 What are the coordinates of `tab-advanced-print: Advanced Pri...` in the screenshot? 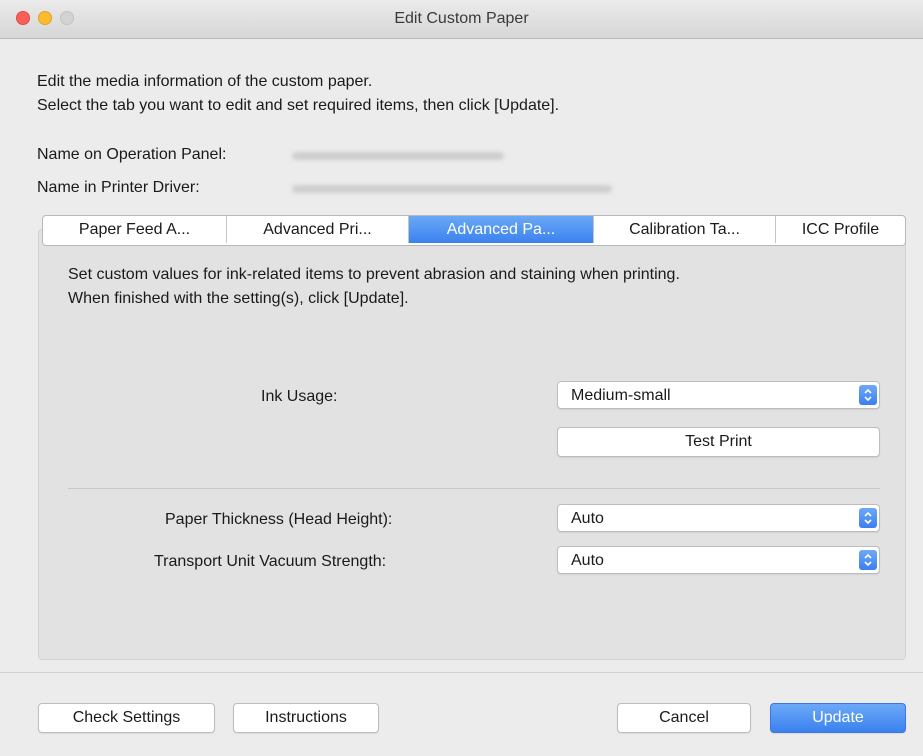 It's located at (318, 229).